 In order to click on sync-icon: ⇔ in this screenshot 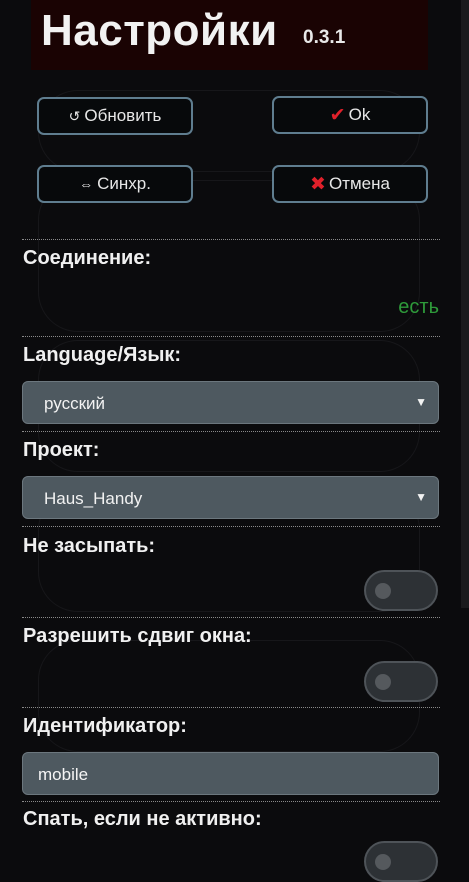, I will do `click(86, 184)`.